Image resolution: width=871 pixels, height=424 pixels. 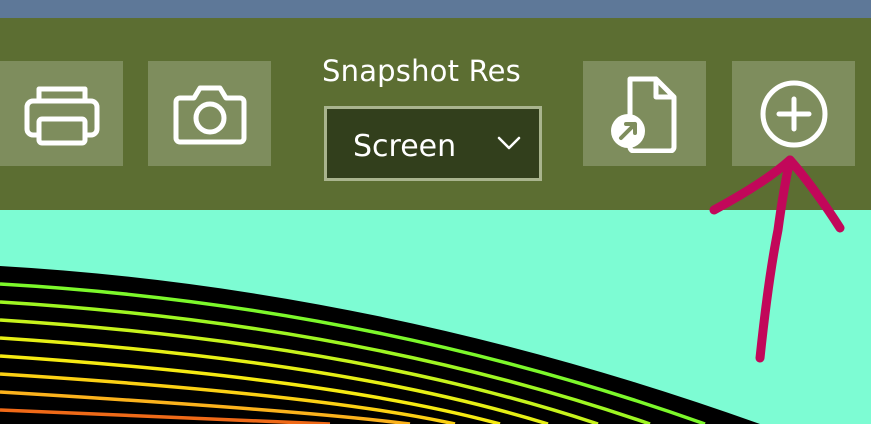 I want to click on printer-icon, so click(x=62, y=114).